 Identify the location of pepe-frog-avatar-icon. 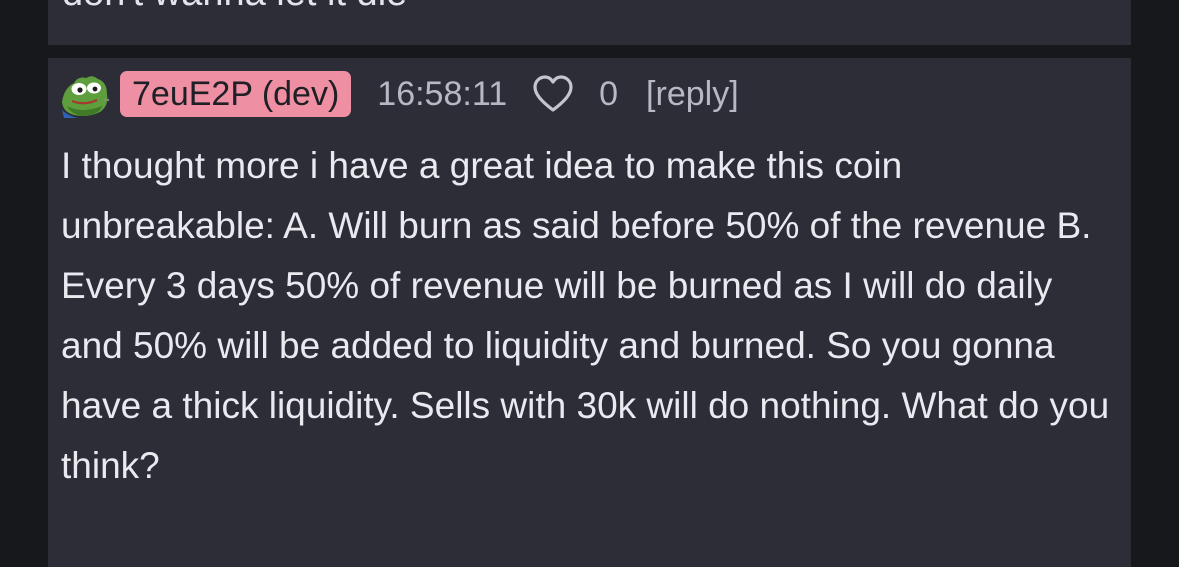
(85, 94).